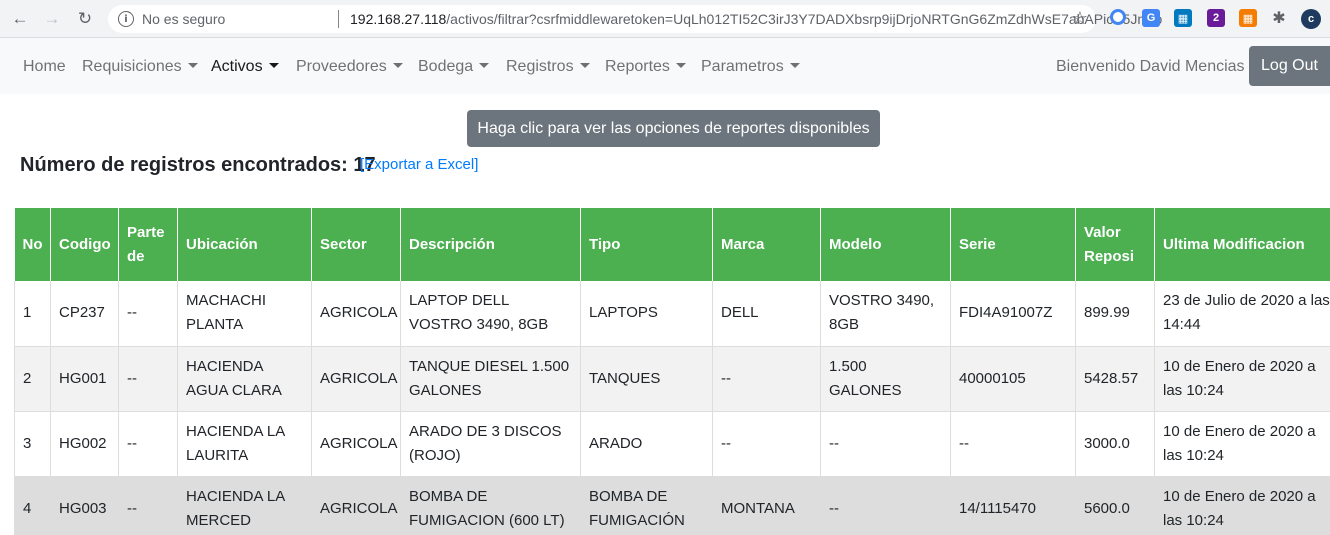 The image size is (1330, 535). I want to click on header-serie: Serie, so click(1013, 244).